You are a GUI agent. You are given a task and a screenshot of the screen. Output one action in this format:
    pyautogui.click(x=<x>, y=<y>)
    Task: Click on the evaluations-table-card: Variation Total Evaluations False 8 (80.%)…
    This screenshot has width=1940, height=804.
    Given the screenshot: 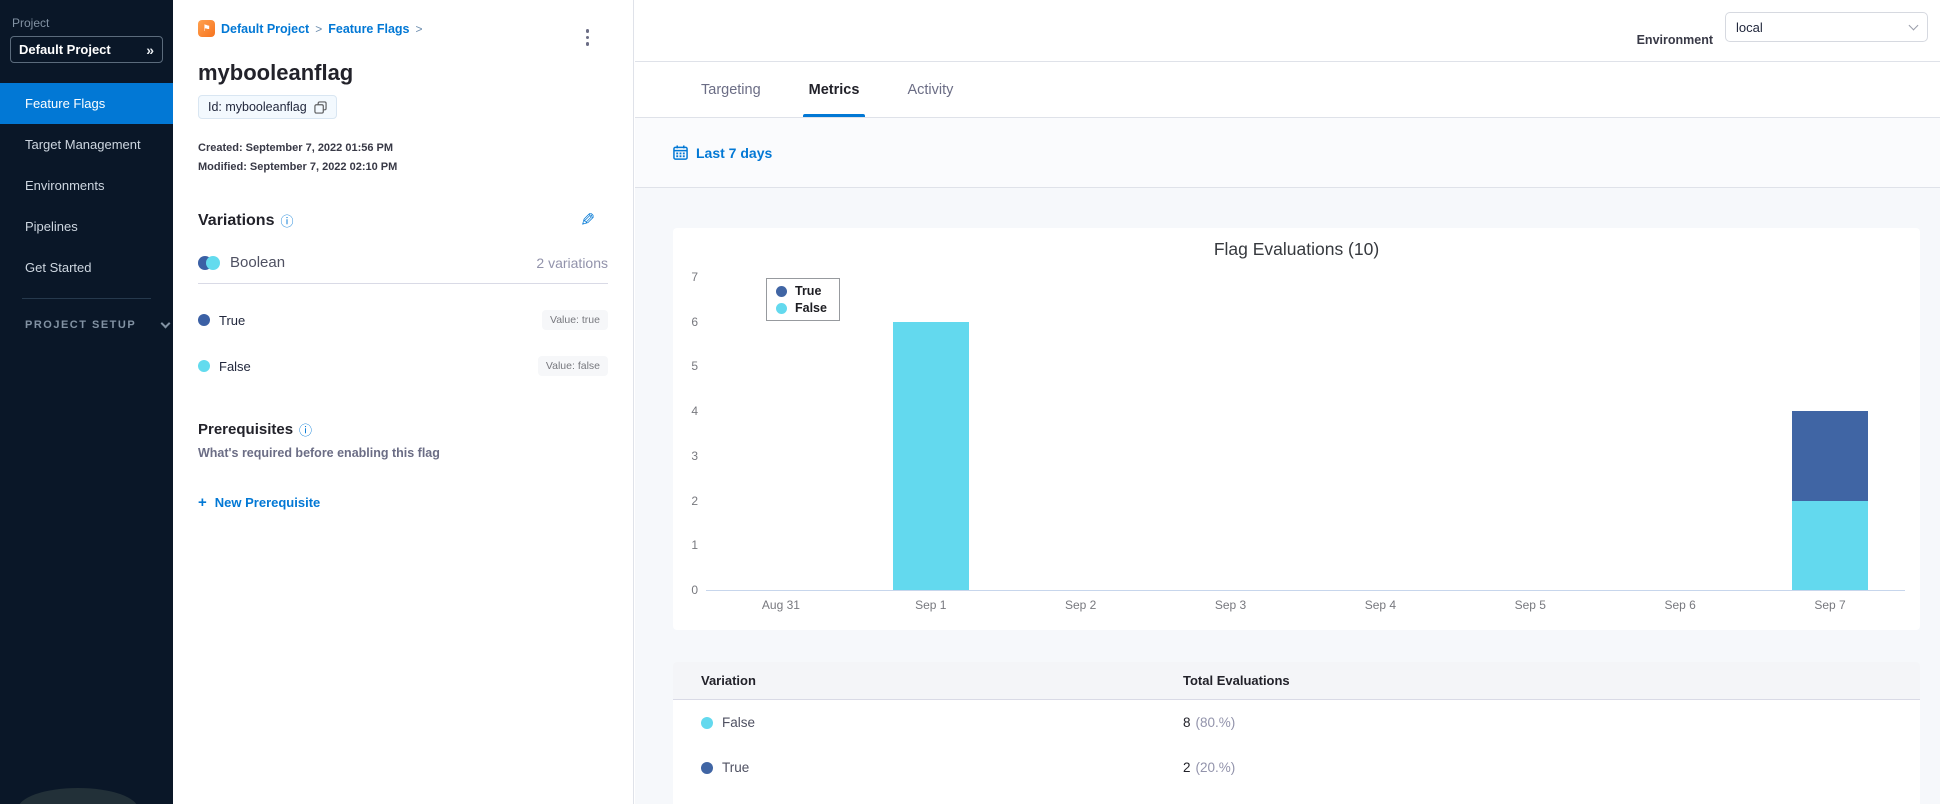 What is the action you would take?
    pyautogui.click(x=1296, y=733)
    